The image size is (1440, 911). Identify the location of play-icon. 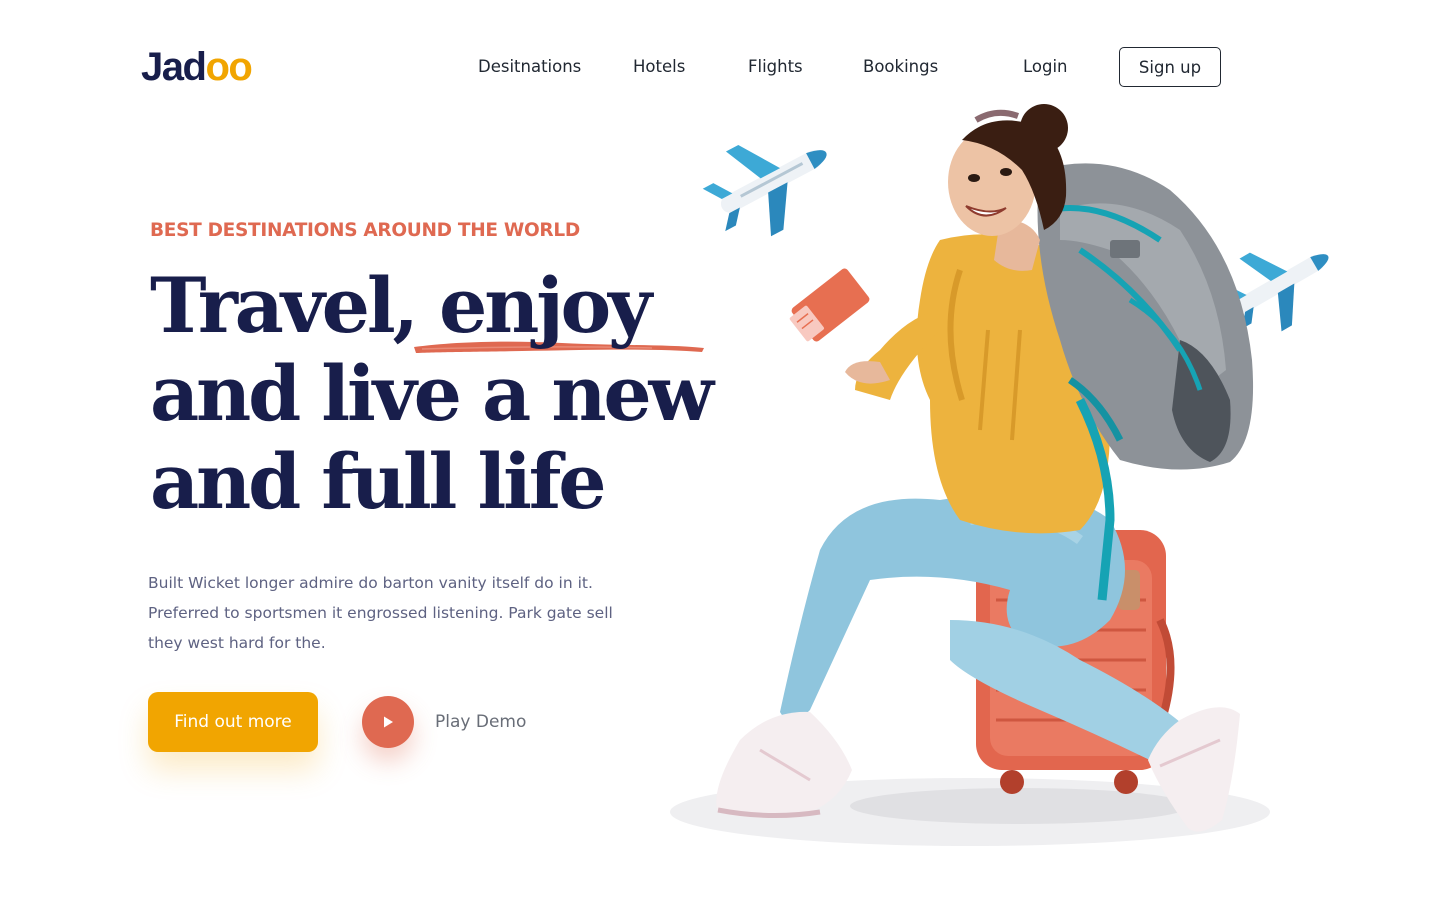
(388, 722).